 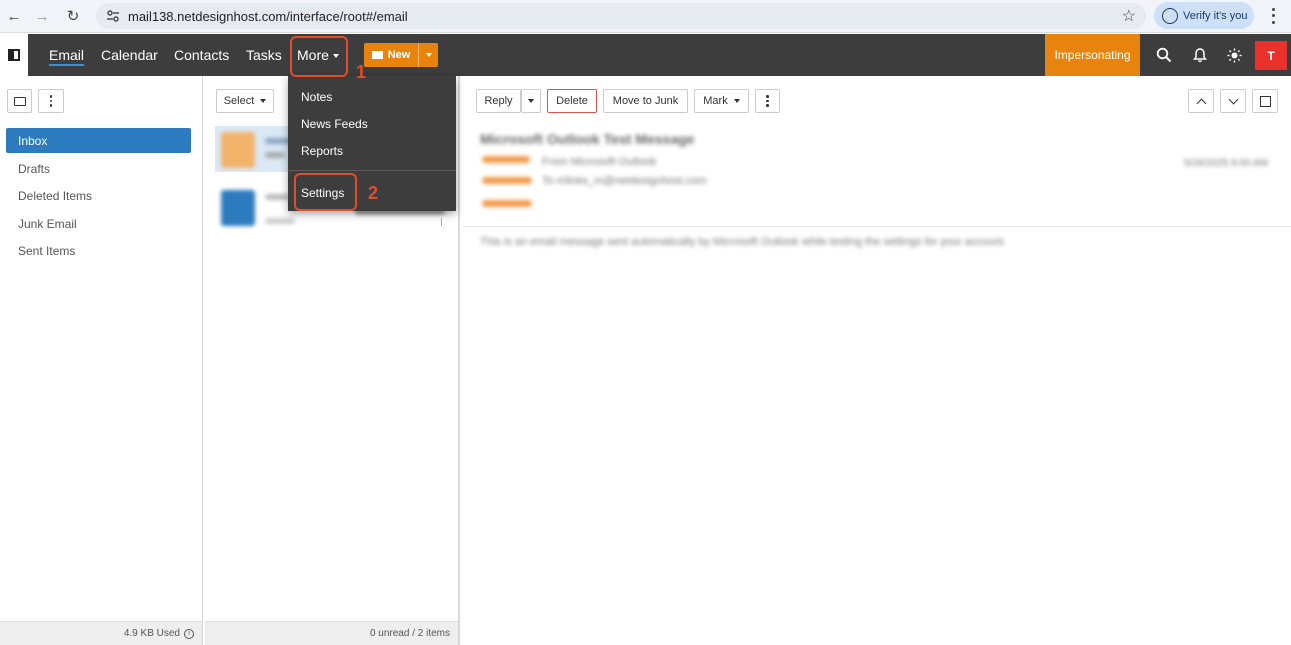 I want to click on envelope-icon, so click(x=377, y=55).